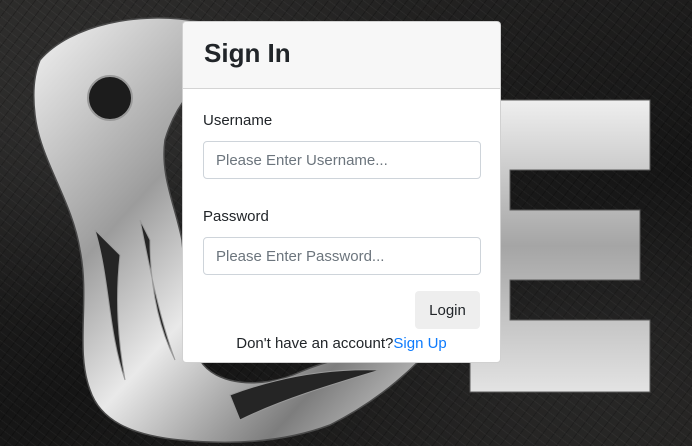 The image size is (692, 446). What do you see at coordinates (341, 310) in the screenshot?
I see `signin-actions: Login` at bounding box center [341, 310].